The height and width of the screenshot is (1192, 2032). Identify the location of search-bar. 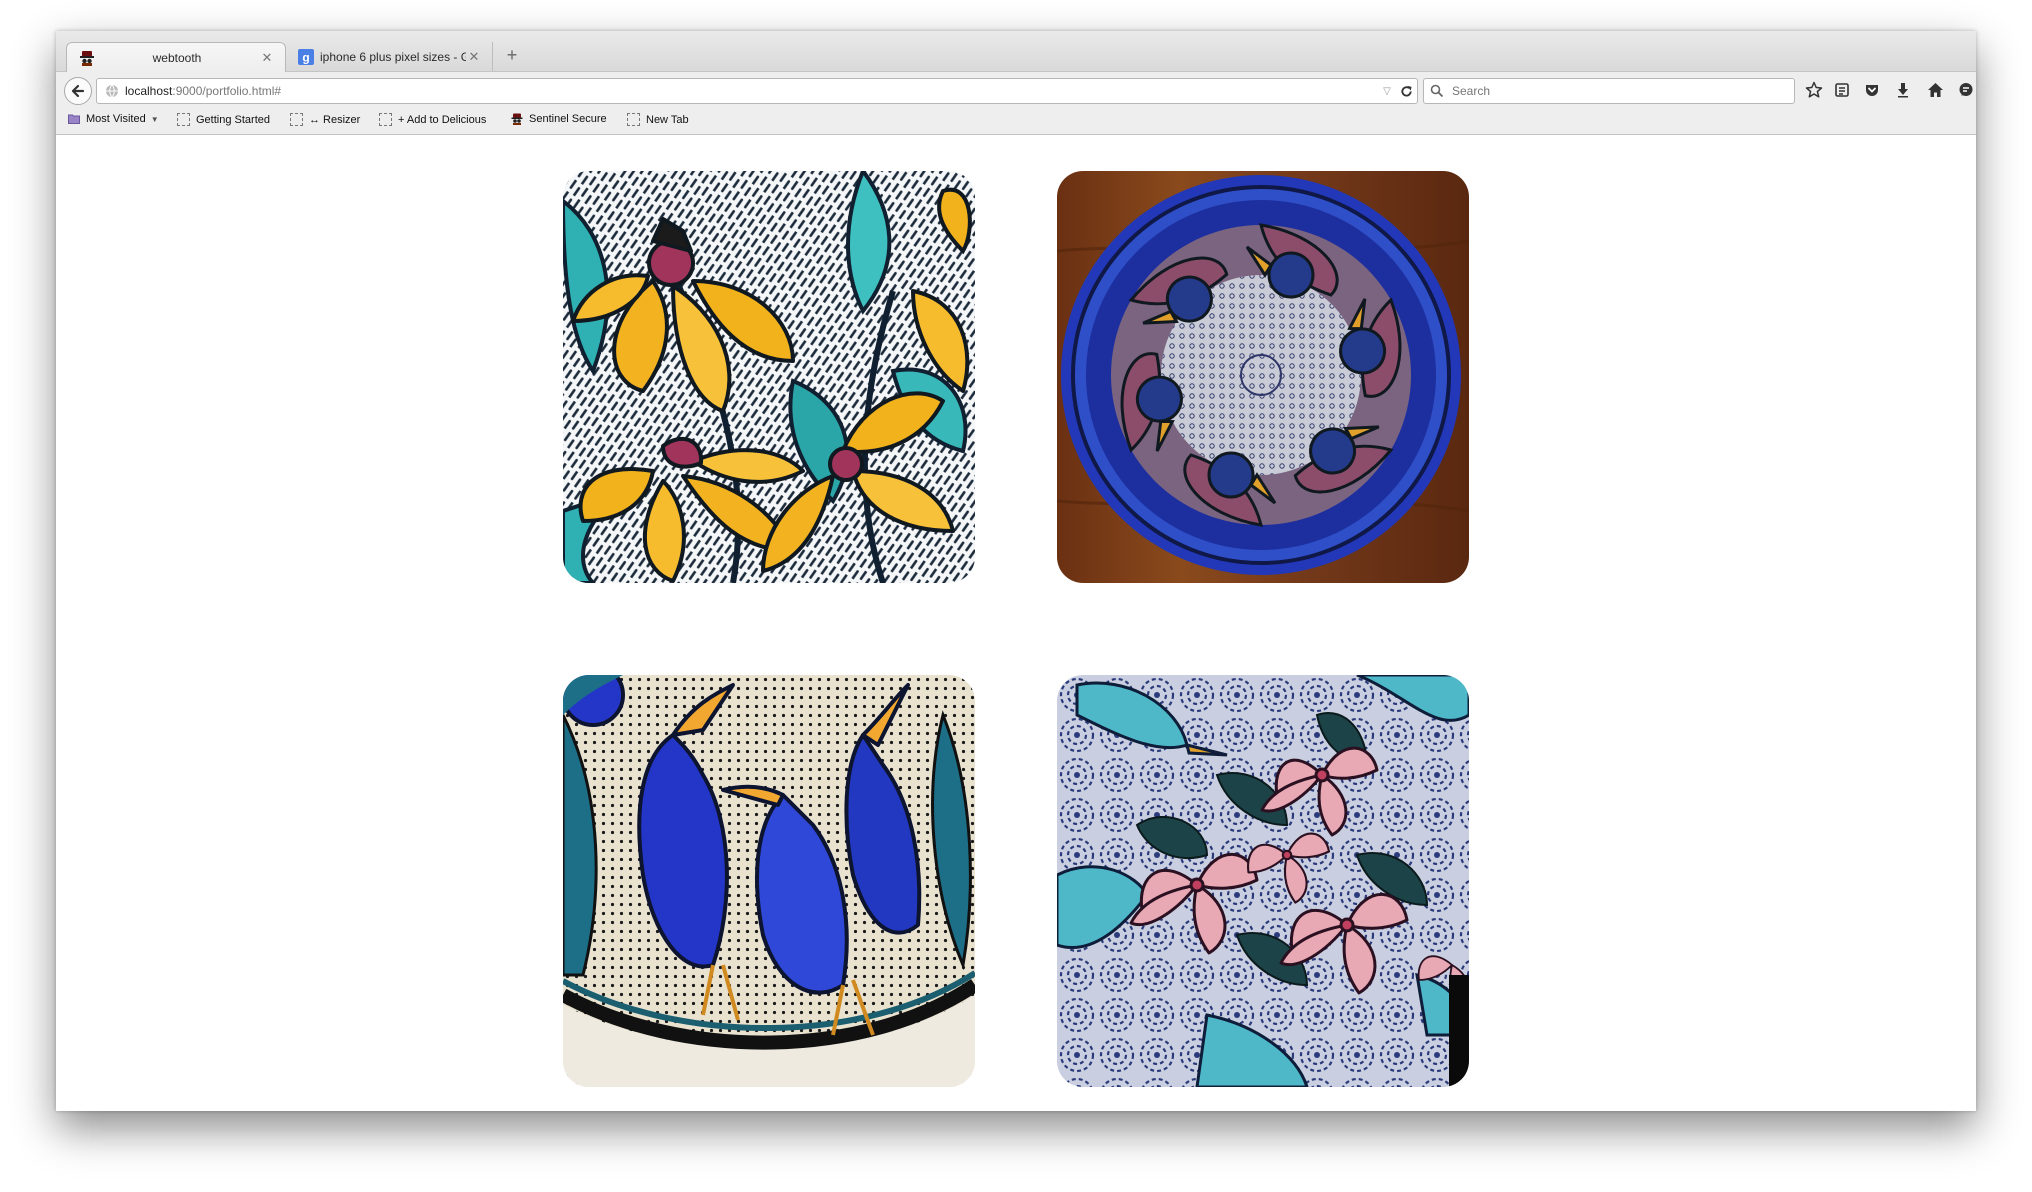
(1609, 91).